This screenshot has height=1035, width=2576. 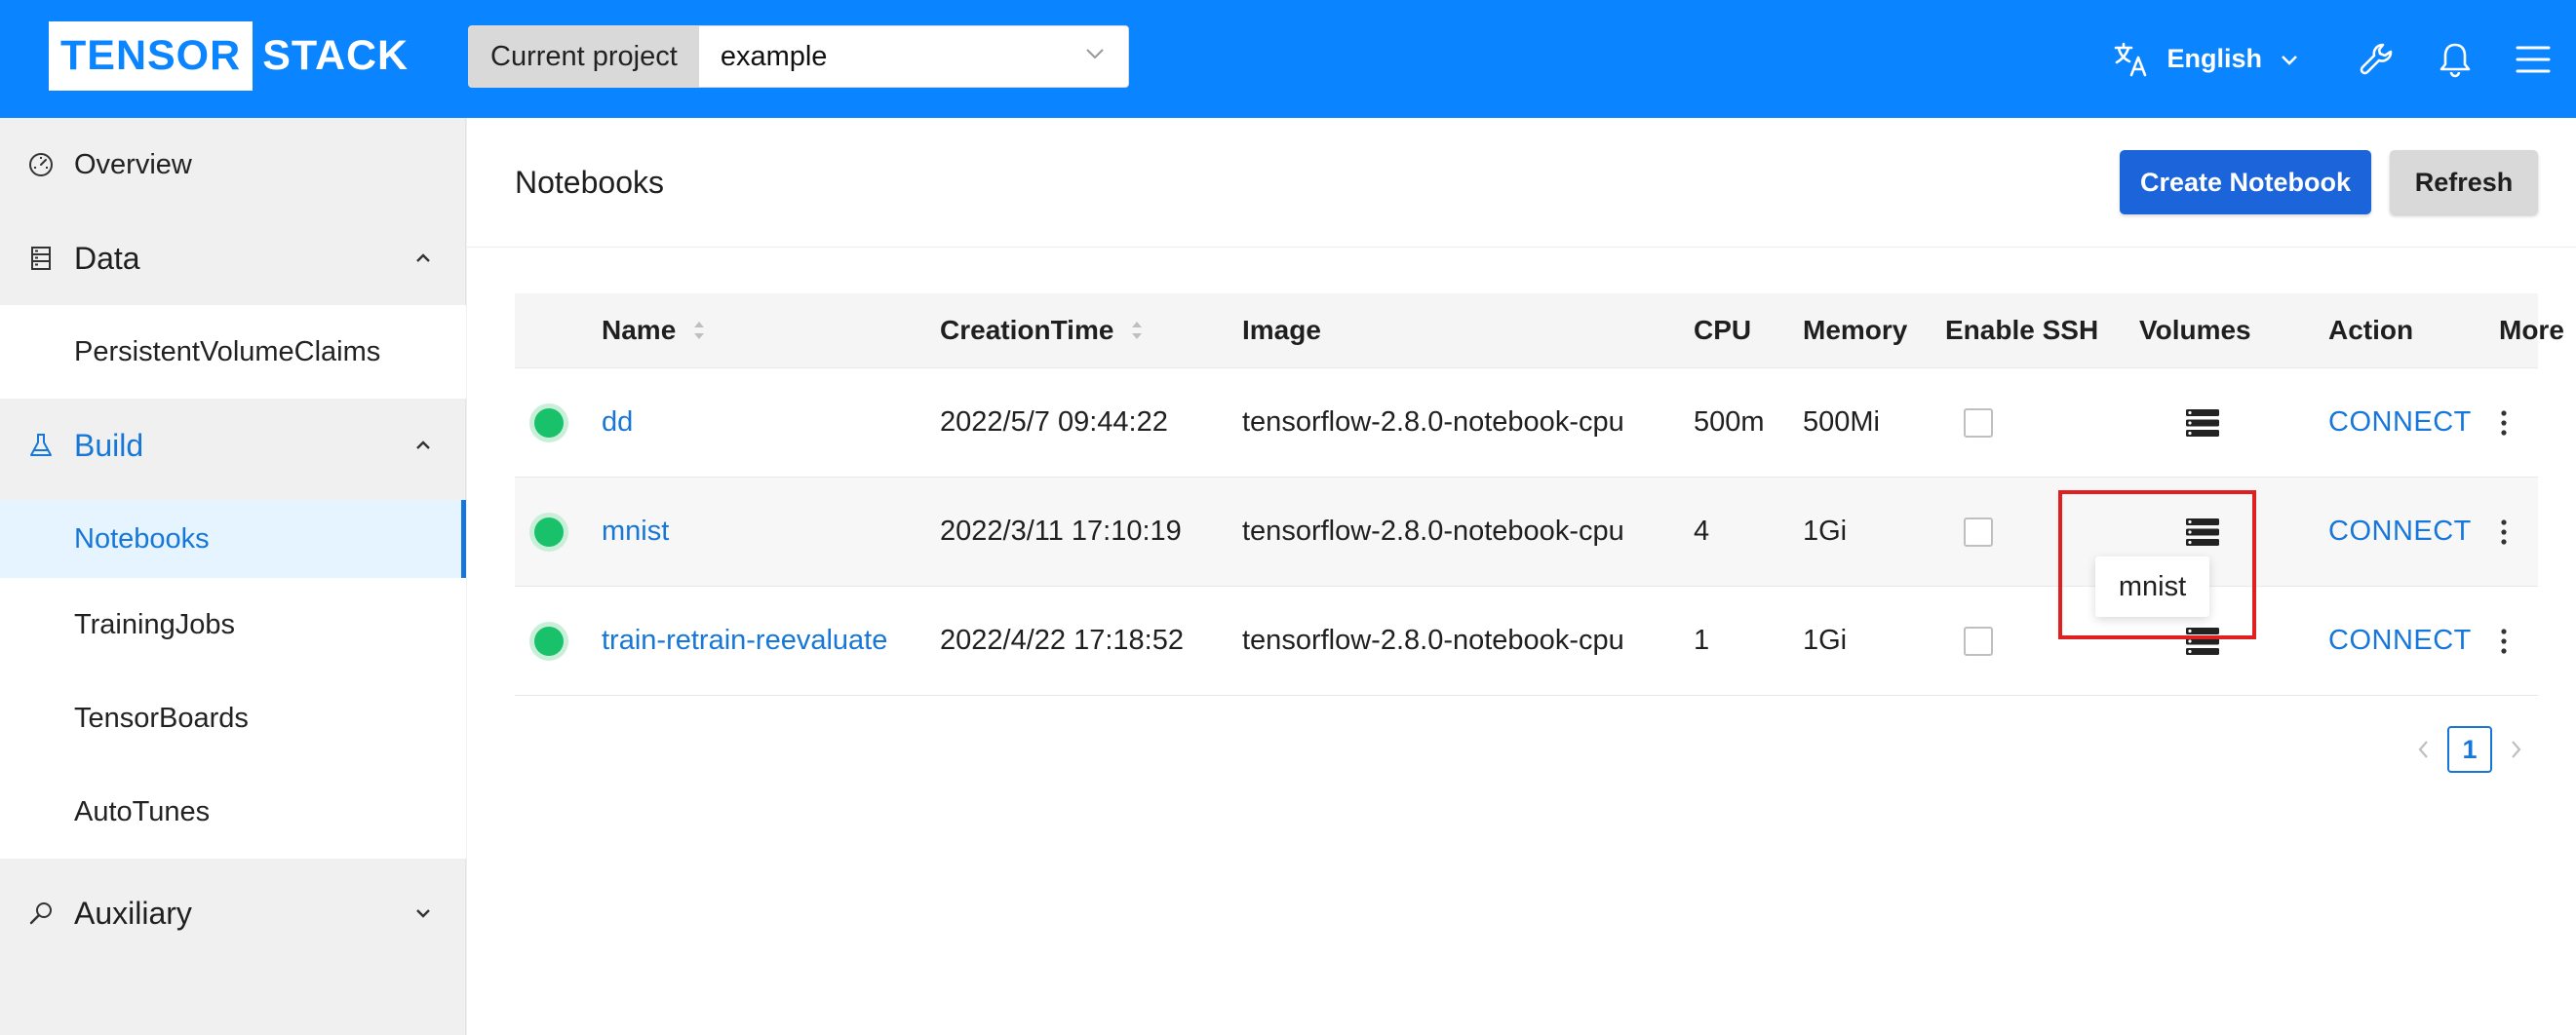 I want to click on database-icon, so click(x=42, y=259).